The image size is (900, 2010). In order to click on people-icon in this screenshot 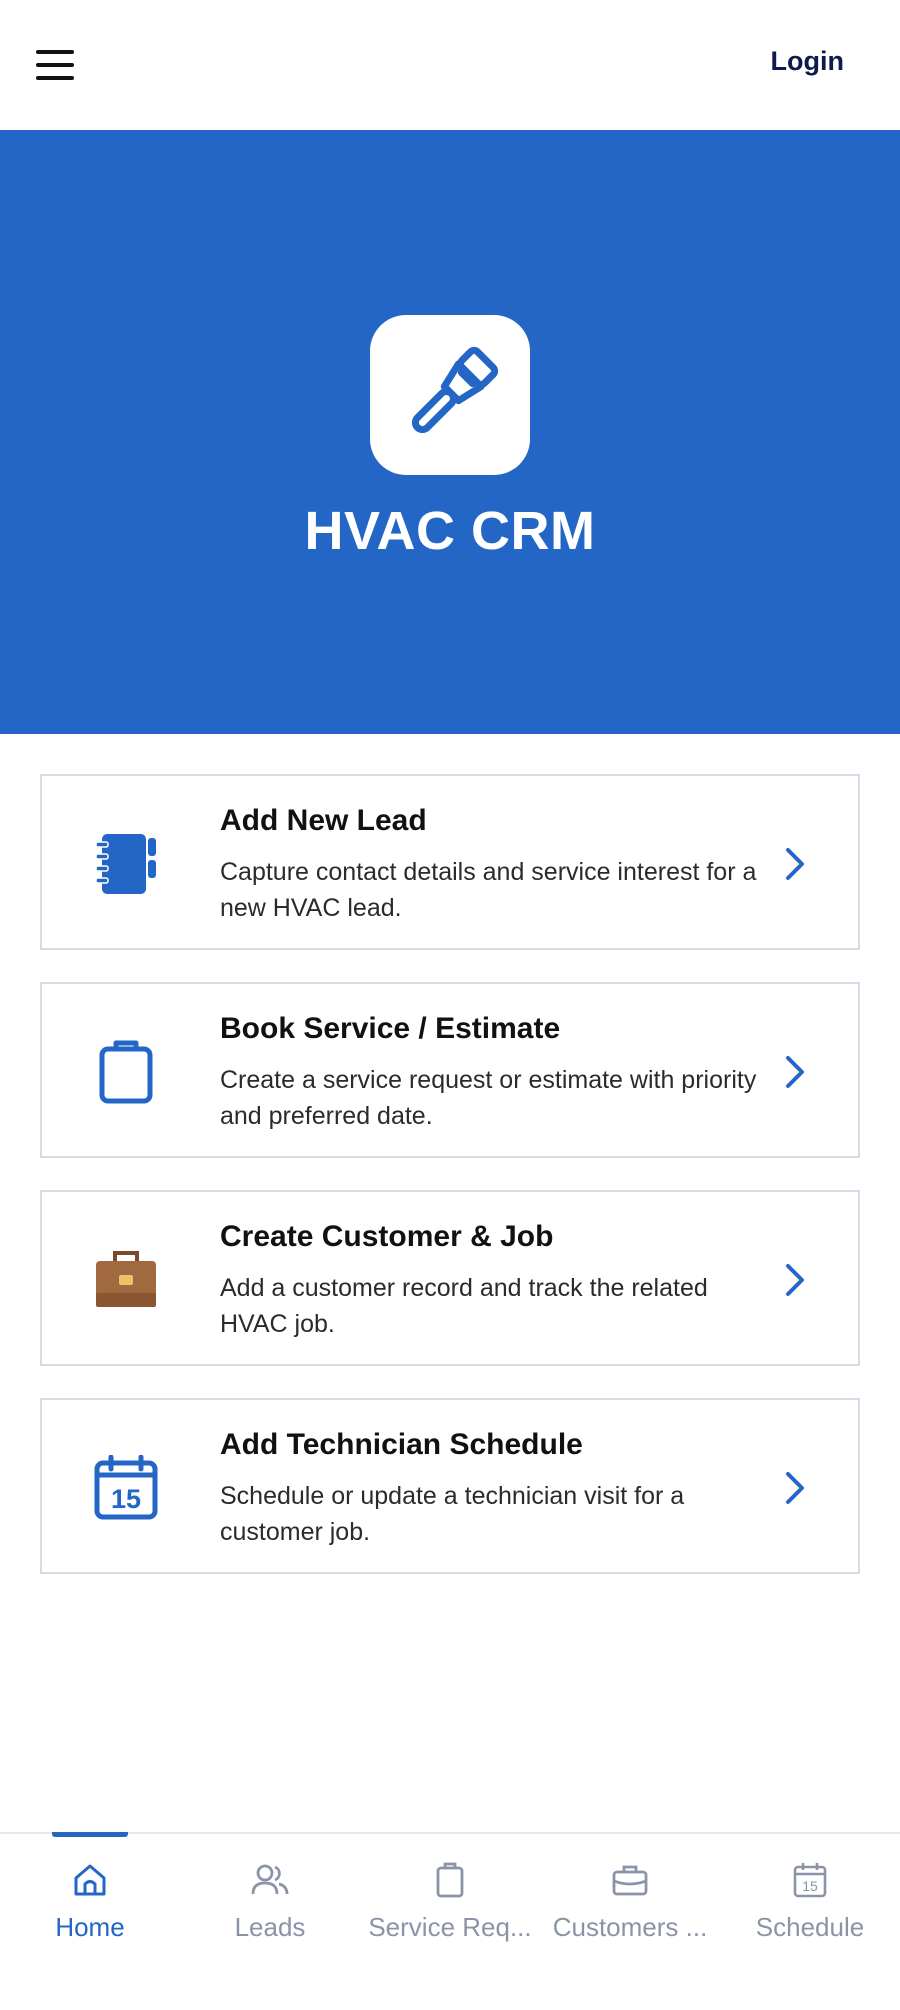, I will do `click(270, 1879)`.